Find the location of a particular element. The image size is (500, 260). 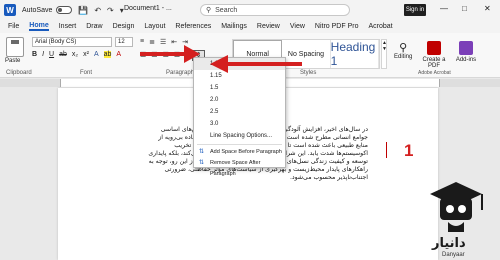

text-effects-icon: A is located at coordinates (96, 54).